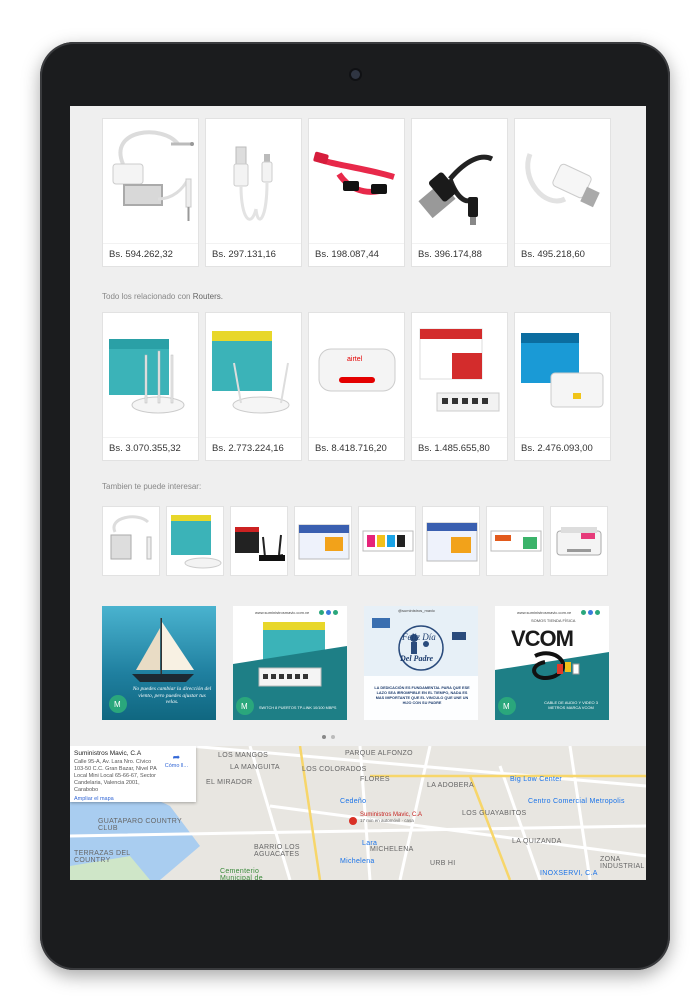 The width and height of the screenshot is (700, 1000). I want to click on camera-icon, so click(355, 74).